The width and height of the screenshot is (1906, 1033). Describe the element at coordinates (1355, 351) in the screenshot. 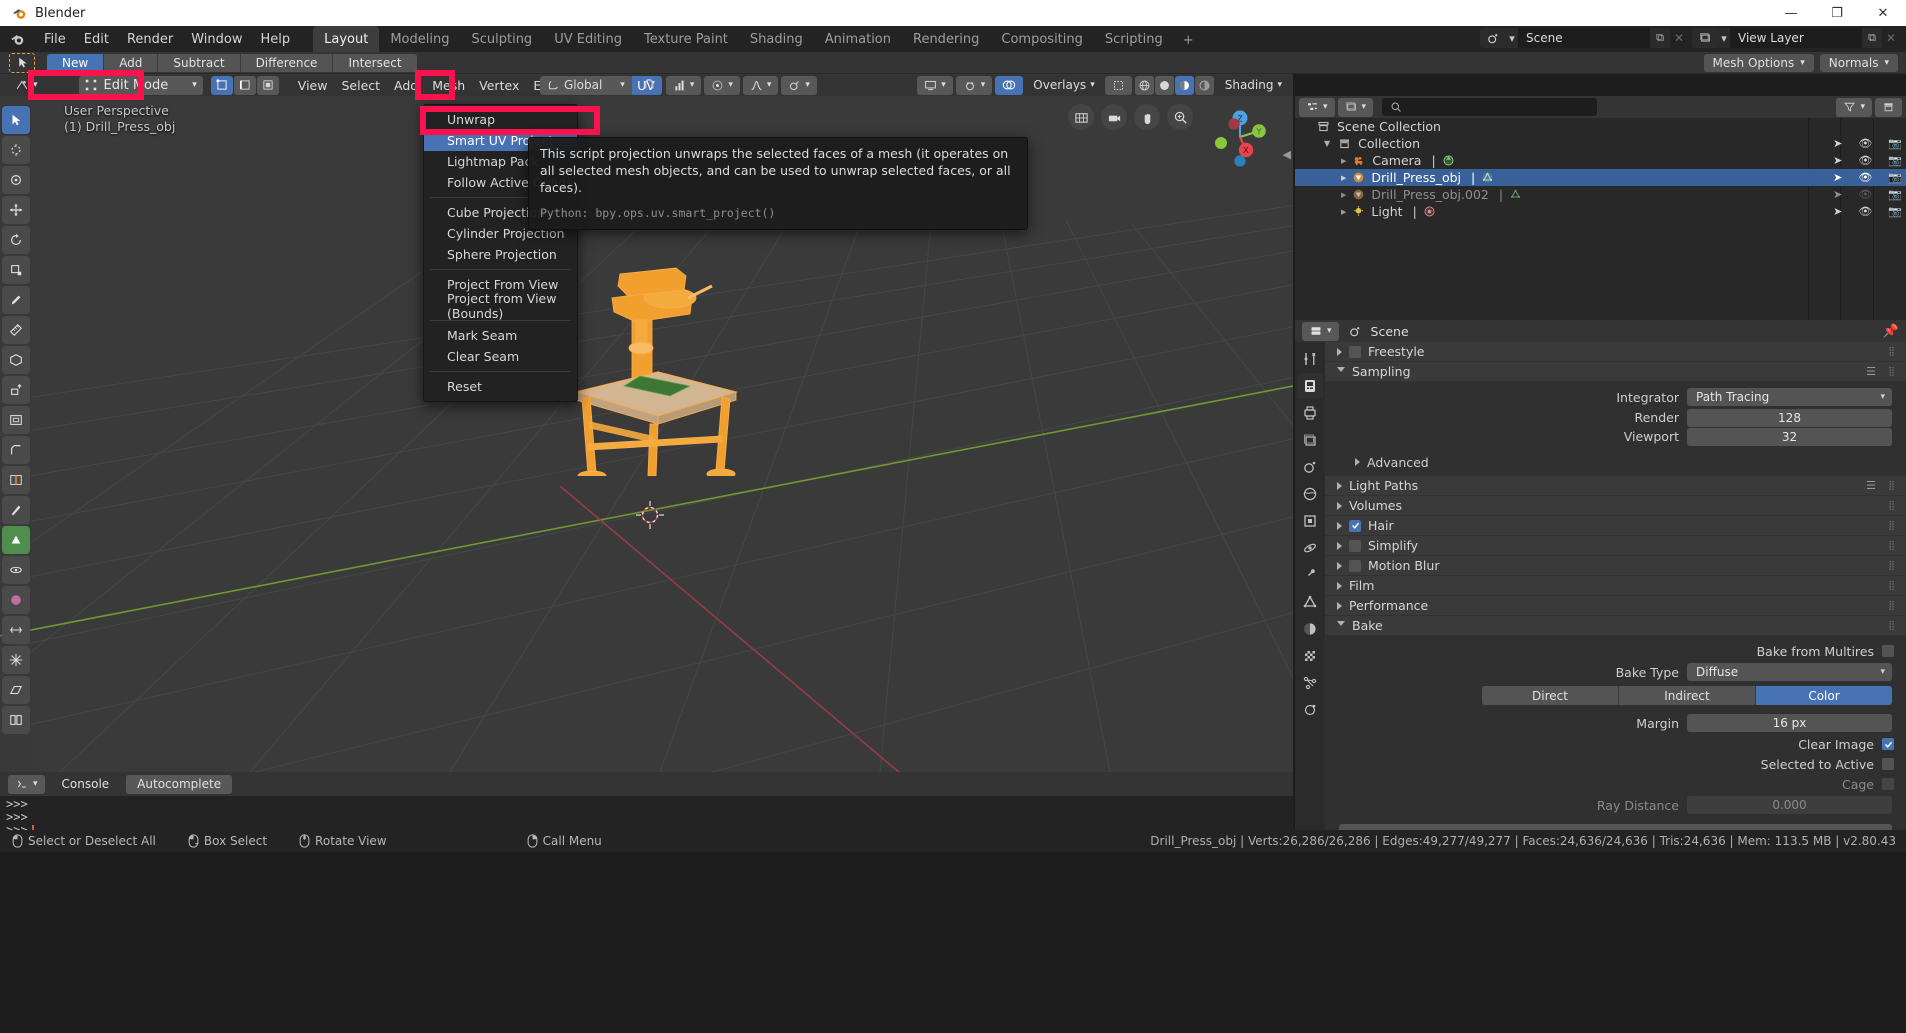

I see `freestyle-checkbox` at that location.